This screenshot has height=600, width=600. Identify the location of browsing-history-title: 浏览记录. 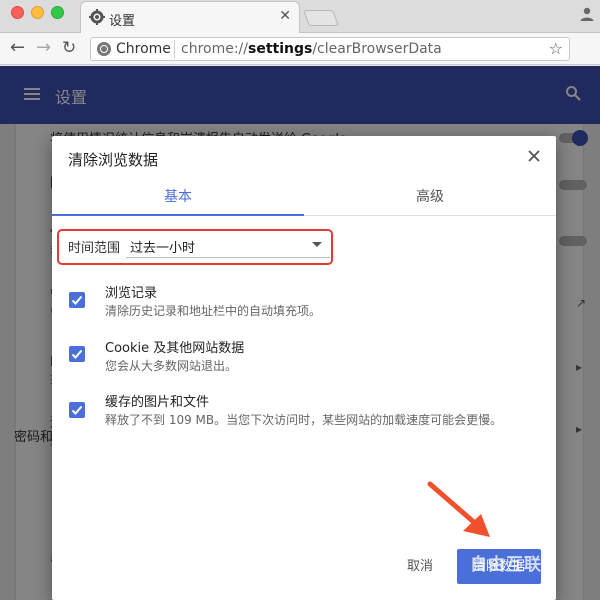
(131, 293).